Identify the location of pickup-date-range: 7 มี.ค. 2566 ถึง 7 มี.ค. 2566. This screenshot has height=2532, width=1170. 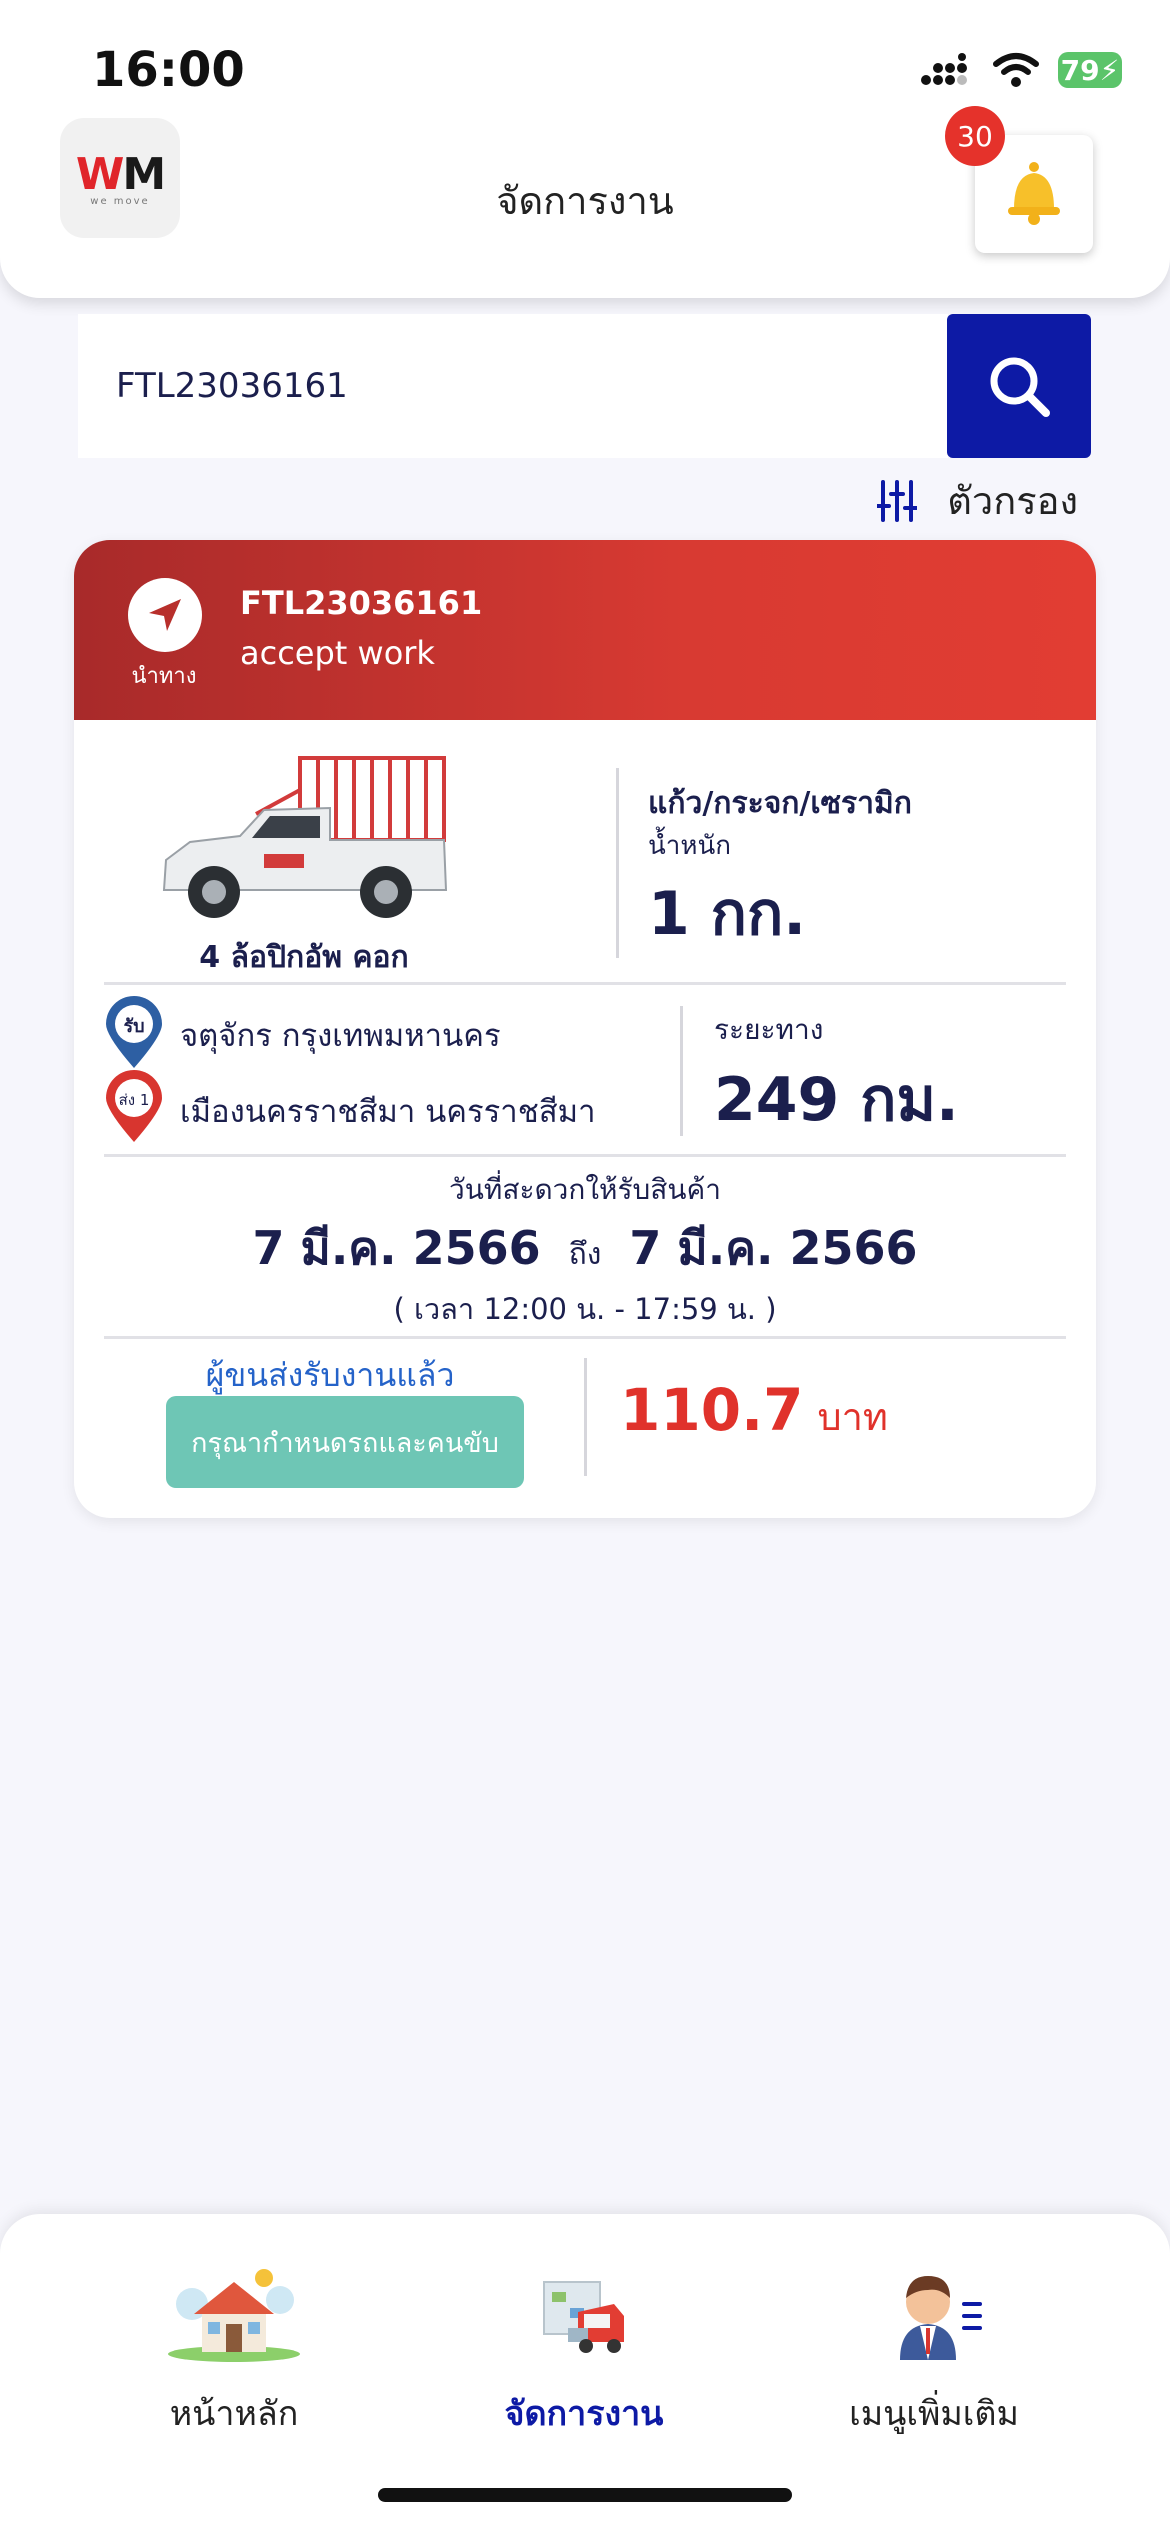
(585, 1248).